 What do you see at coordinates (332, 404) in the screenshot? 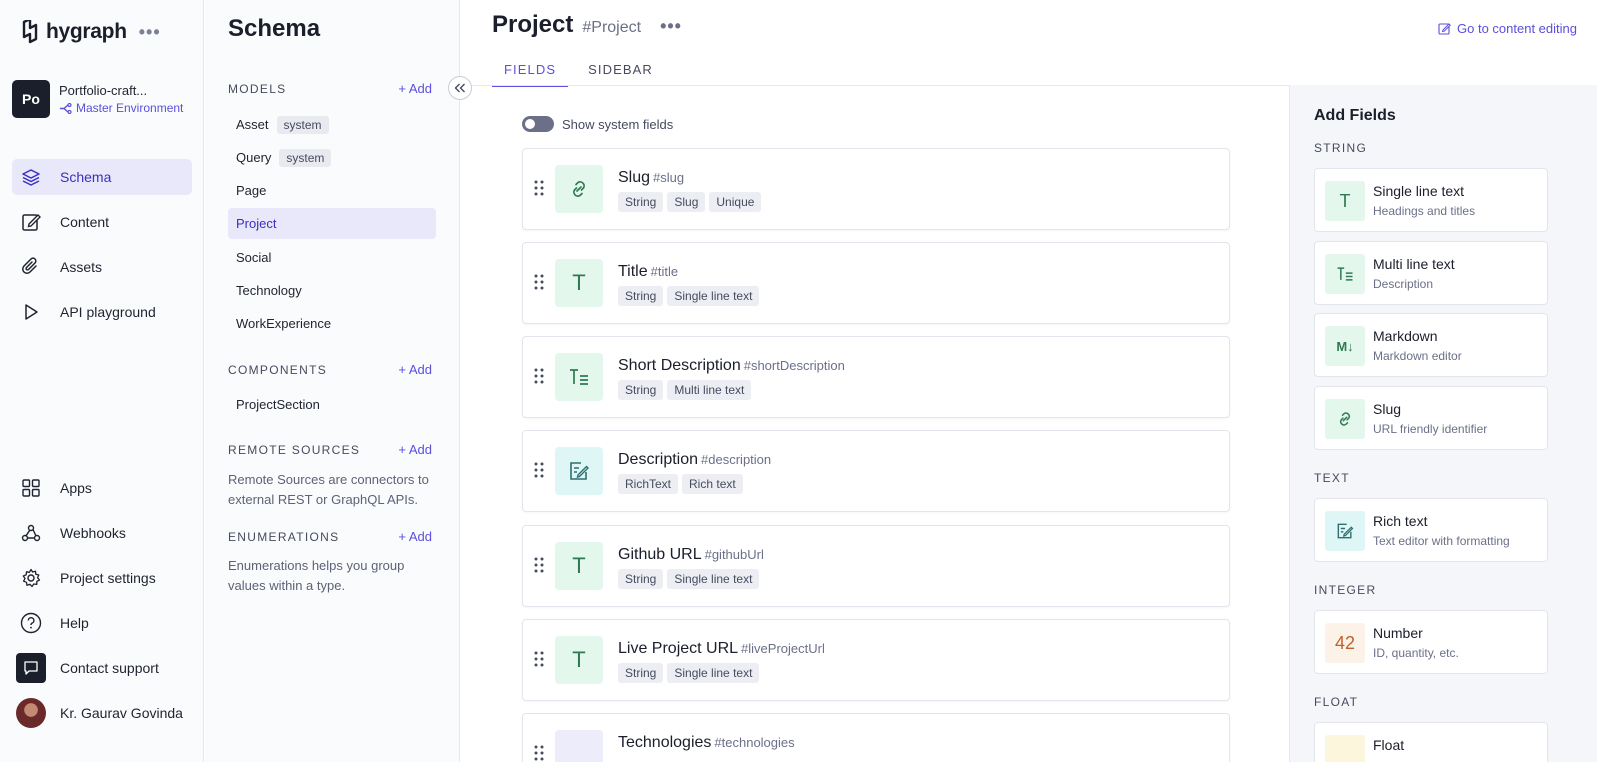
I see `component-item-projectsection: ProjectSection` at bounding box center [332, 404].